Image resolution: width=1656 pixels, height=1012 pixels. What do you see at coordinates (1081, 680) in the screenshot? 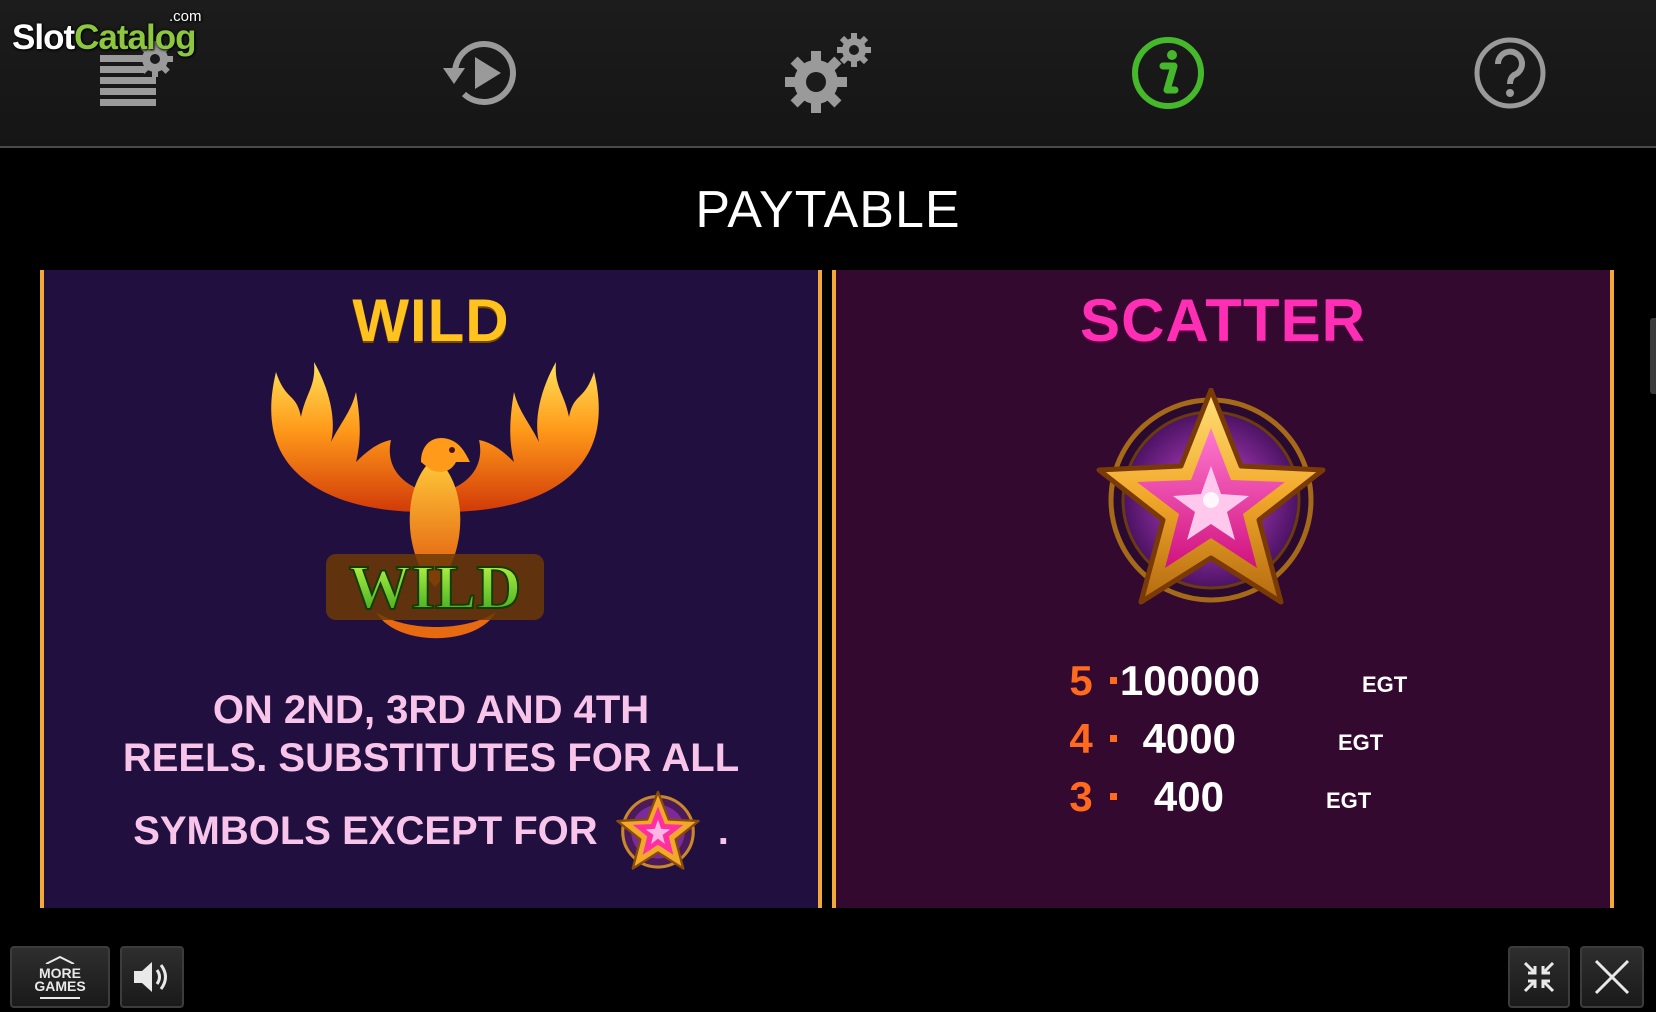
I see `pay-count: 5` at bounding box center [1081, 680].